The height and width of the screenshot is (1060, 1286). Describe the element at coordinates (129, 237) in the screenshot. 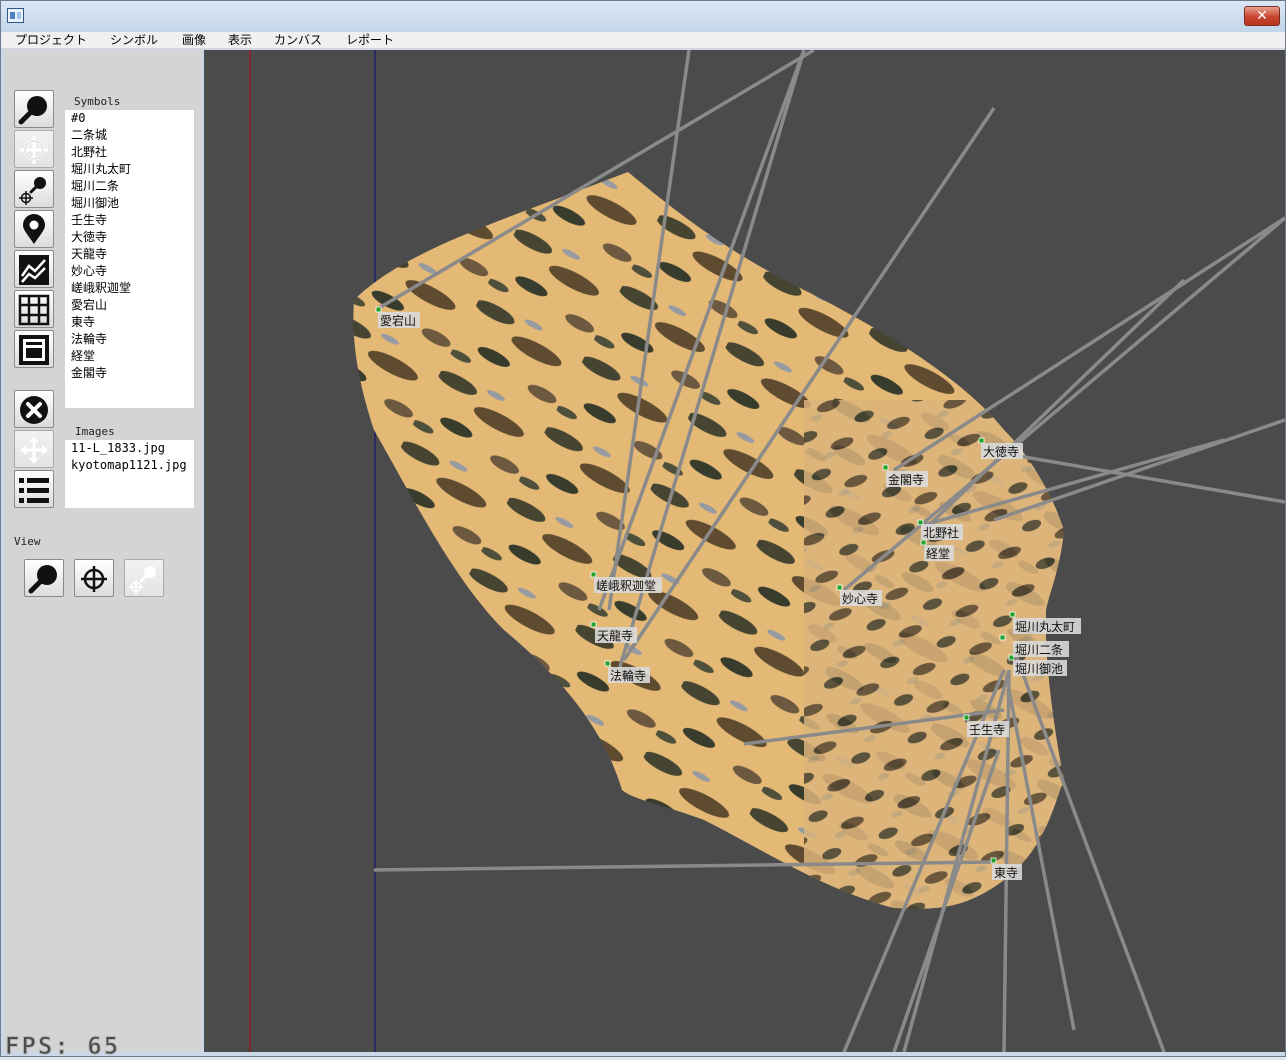

I see `list-item: 大徳寺` at that location.